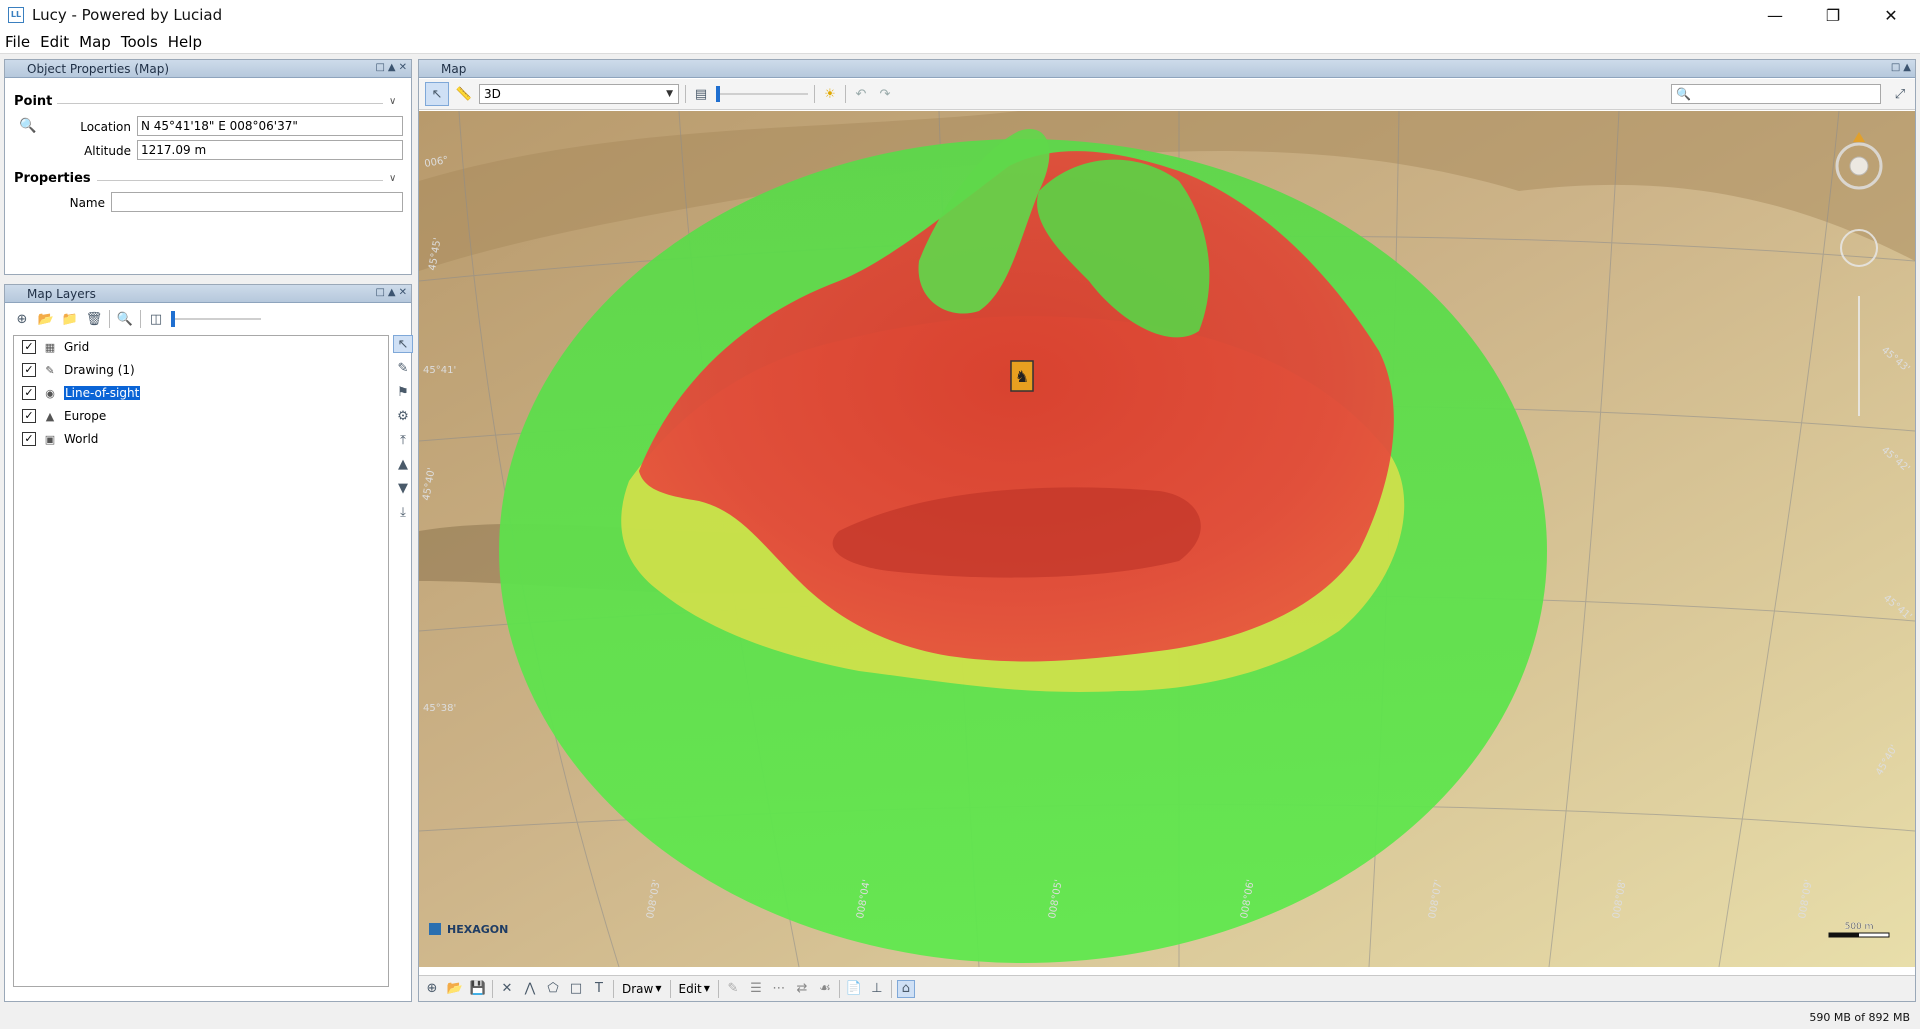 This screenshot has height=1029, width=1920. Describe the element at coordinates (139, 42) in the screenshot. I see `menu-tools: Tools` at that location.